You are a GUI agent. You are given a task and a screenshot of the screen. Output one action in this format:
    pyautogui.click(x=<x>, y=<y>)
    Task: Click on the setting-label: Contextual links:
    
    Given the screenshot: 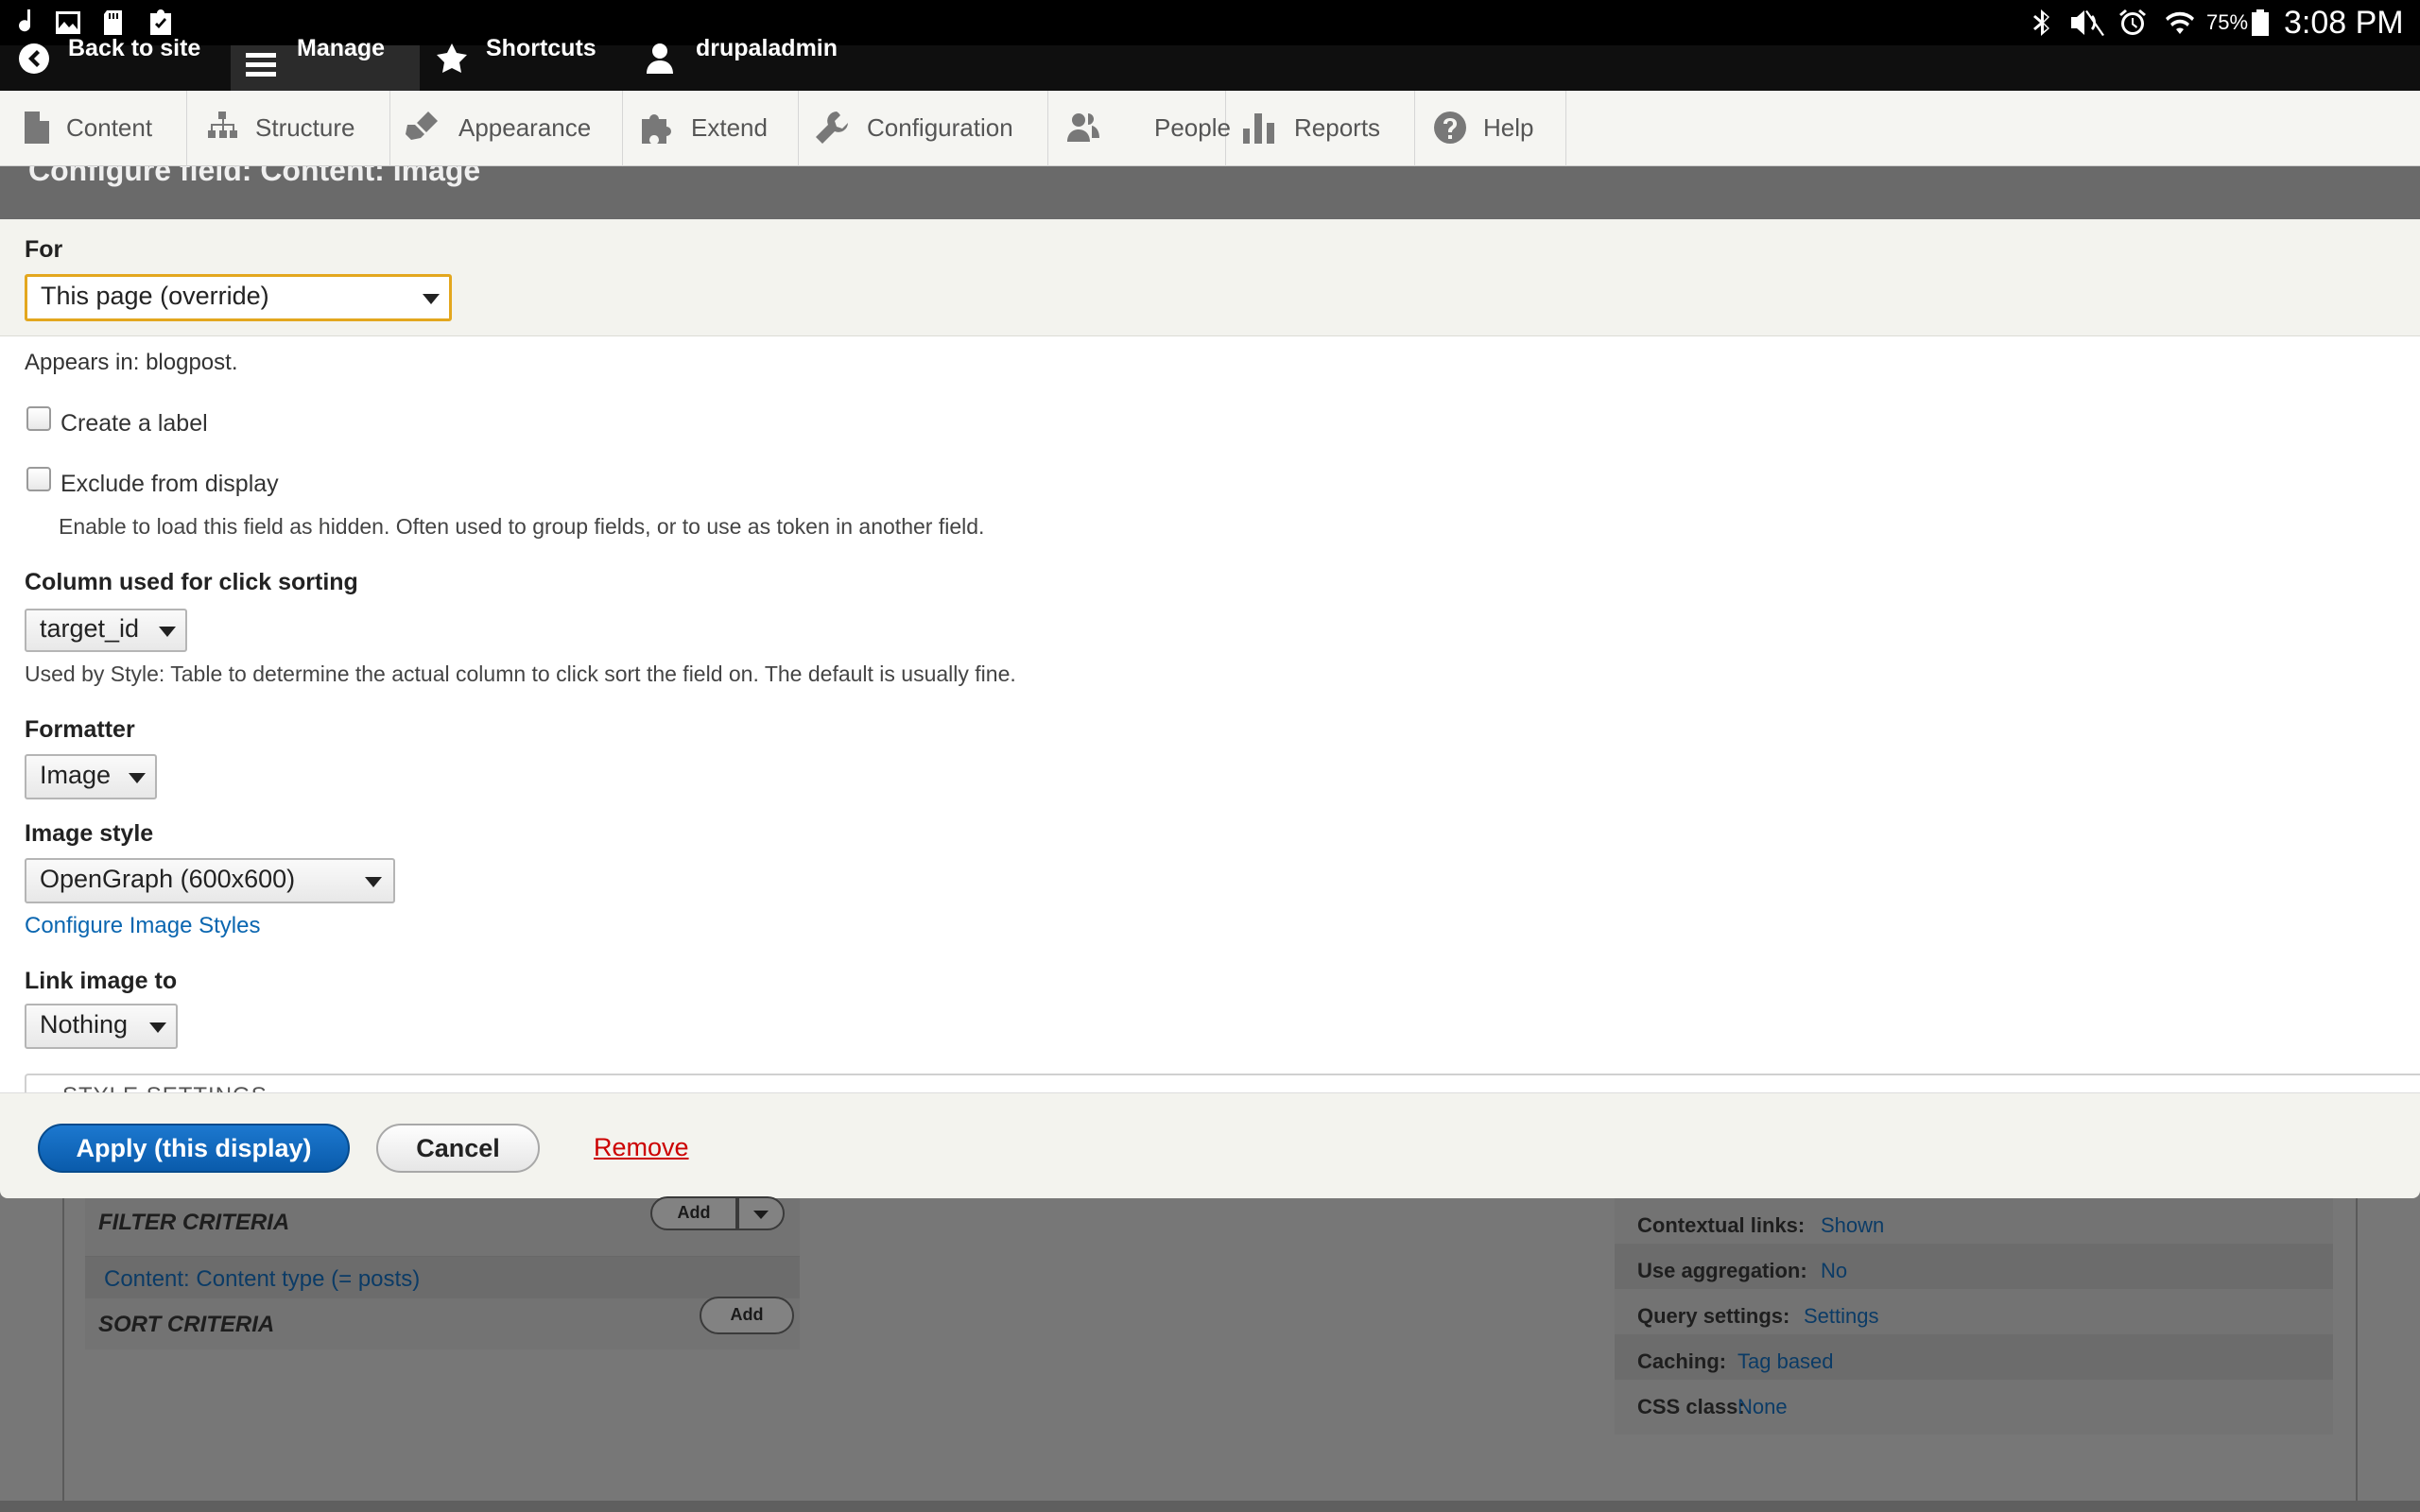 What is the action you would take?
    pyautogui.click(x=1722, y=1225)
    